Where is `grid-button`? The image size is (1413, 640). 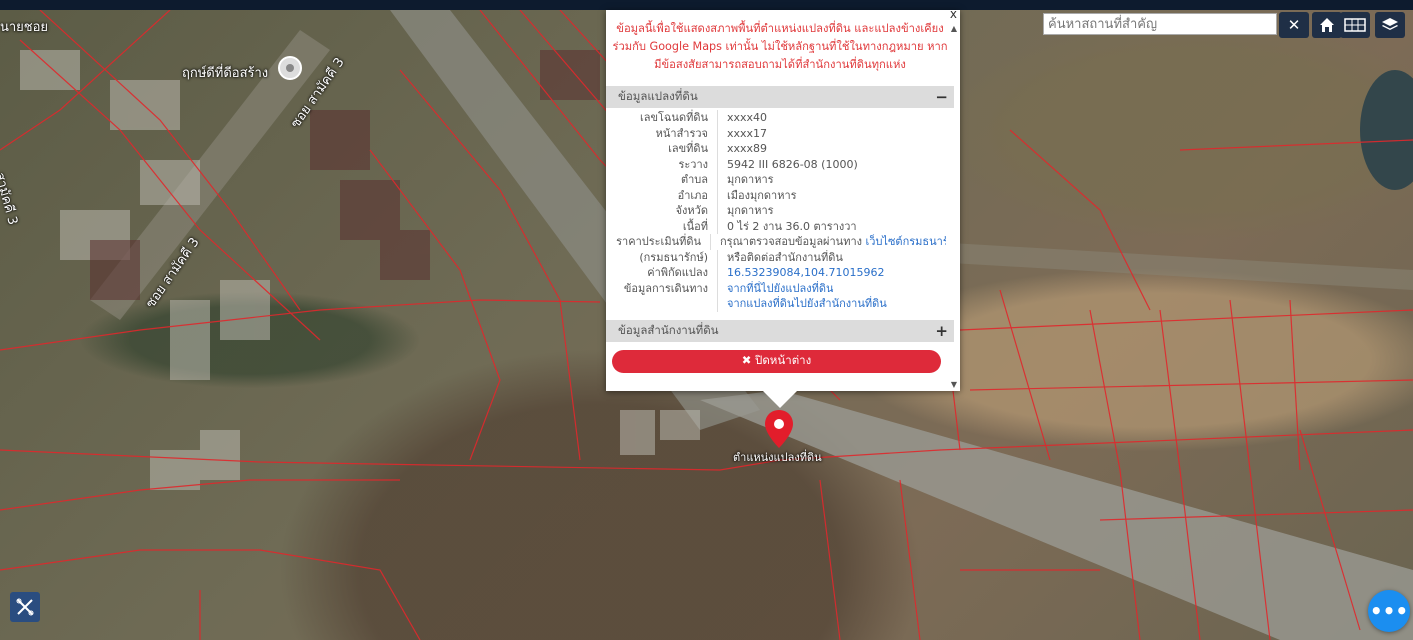
grid-button is located at coordinates (1355, 25).